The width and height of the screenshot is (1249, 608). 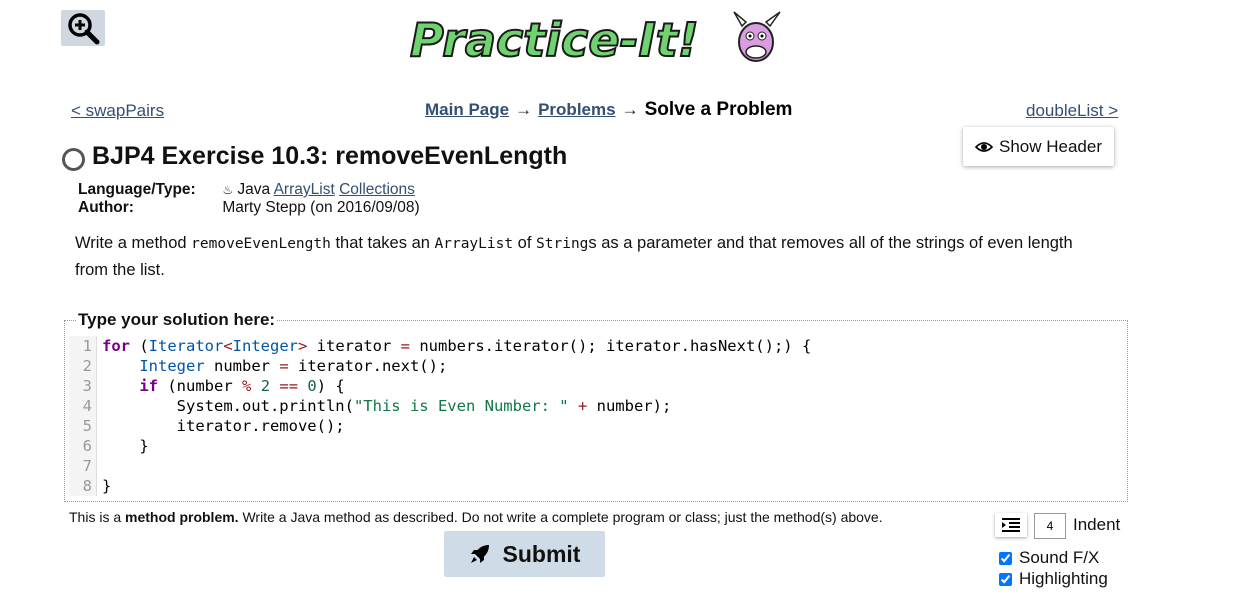 I want to click on code-method-name: removeEvenLength, so click(x=261, y=244).